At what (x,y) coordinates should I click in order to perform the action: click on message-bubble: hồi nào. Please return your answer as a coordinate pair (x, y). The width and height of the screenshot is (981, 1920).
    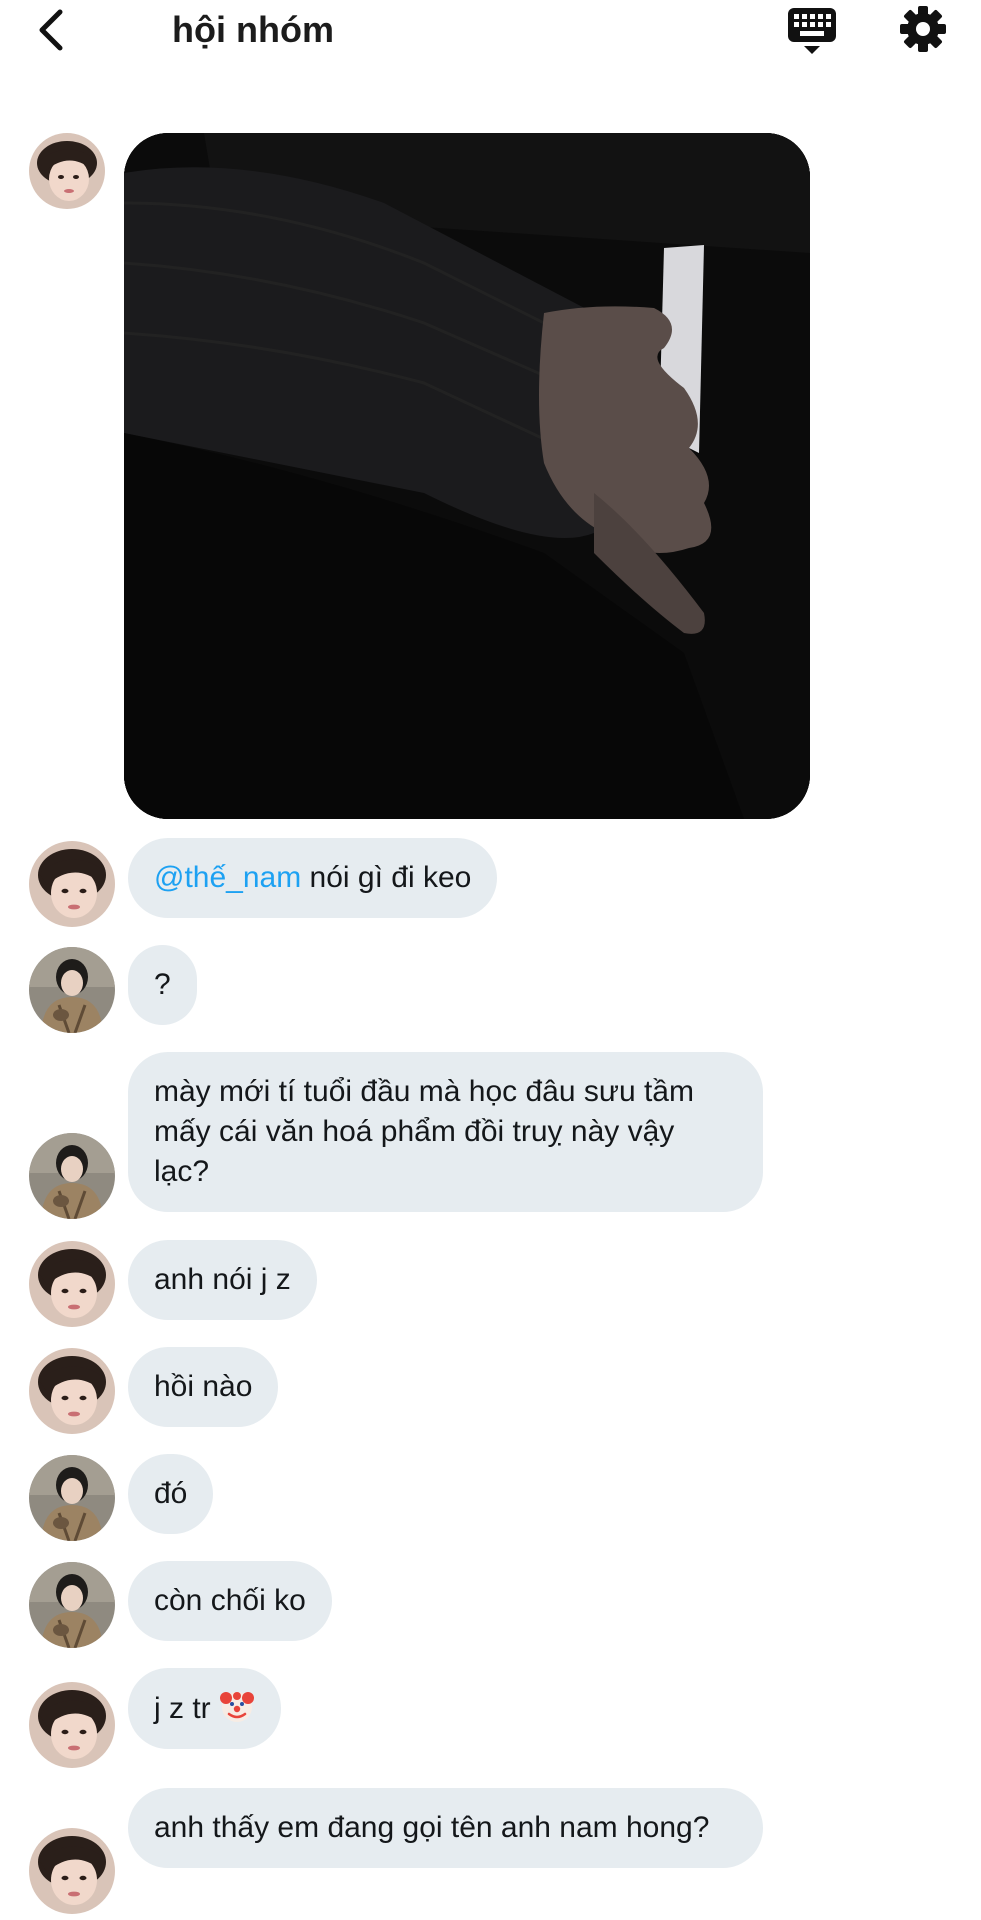
    Looking at the image, I should click on (203, 1387).